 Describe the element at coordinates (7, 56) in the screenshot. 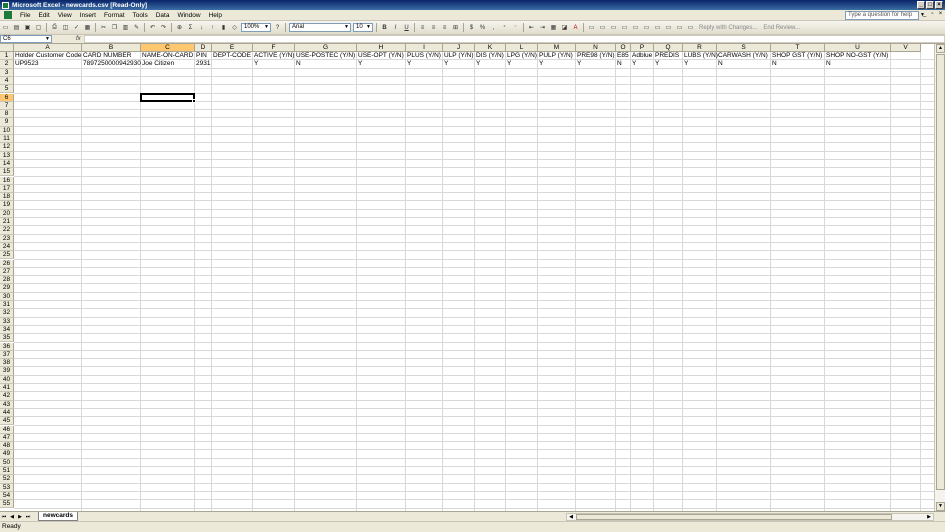

I see `row-header: 1` at that location.